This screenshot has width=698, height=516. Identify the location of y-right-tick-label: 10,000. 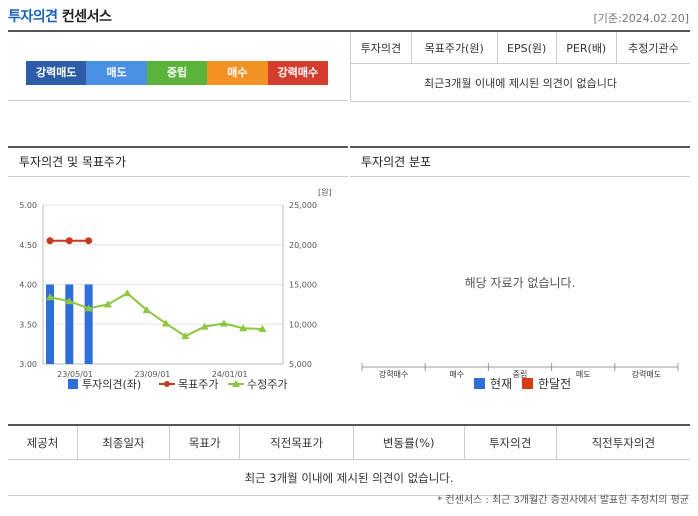
(303, 324).